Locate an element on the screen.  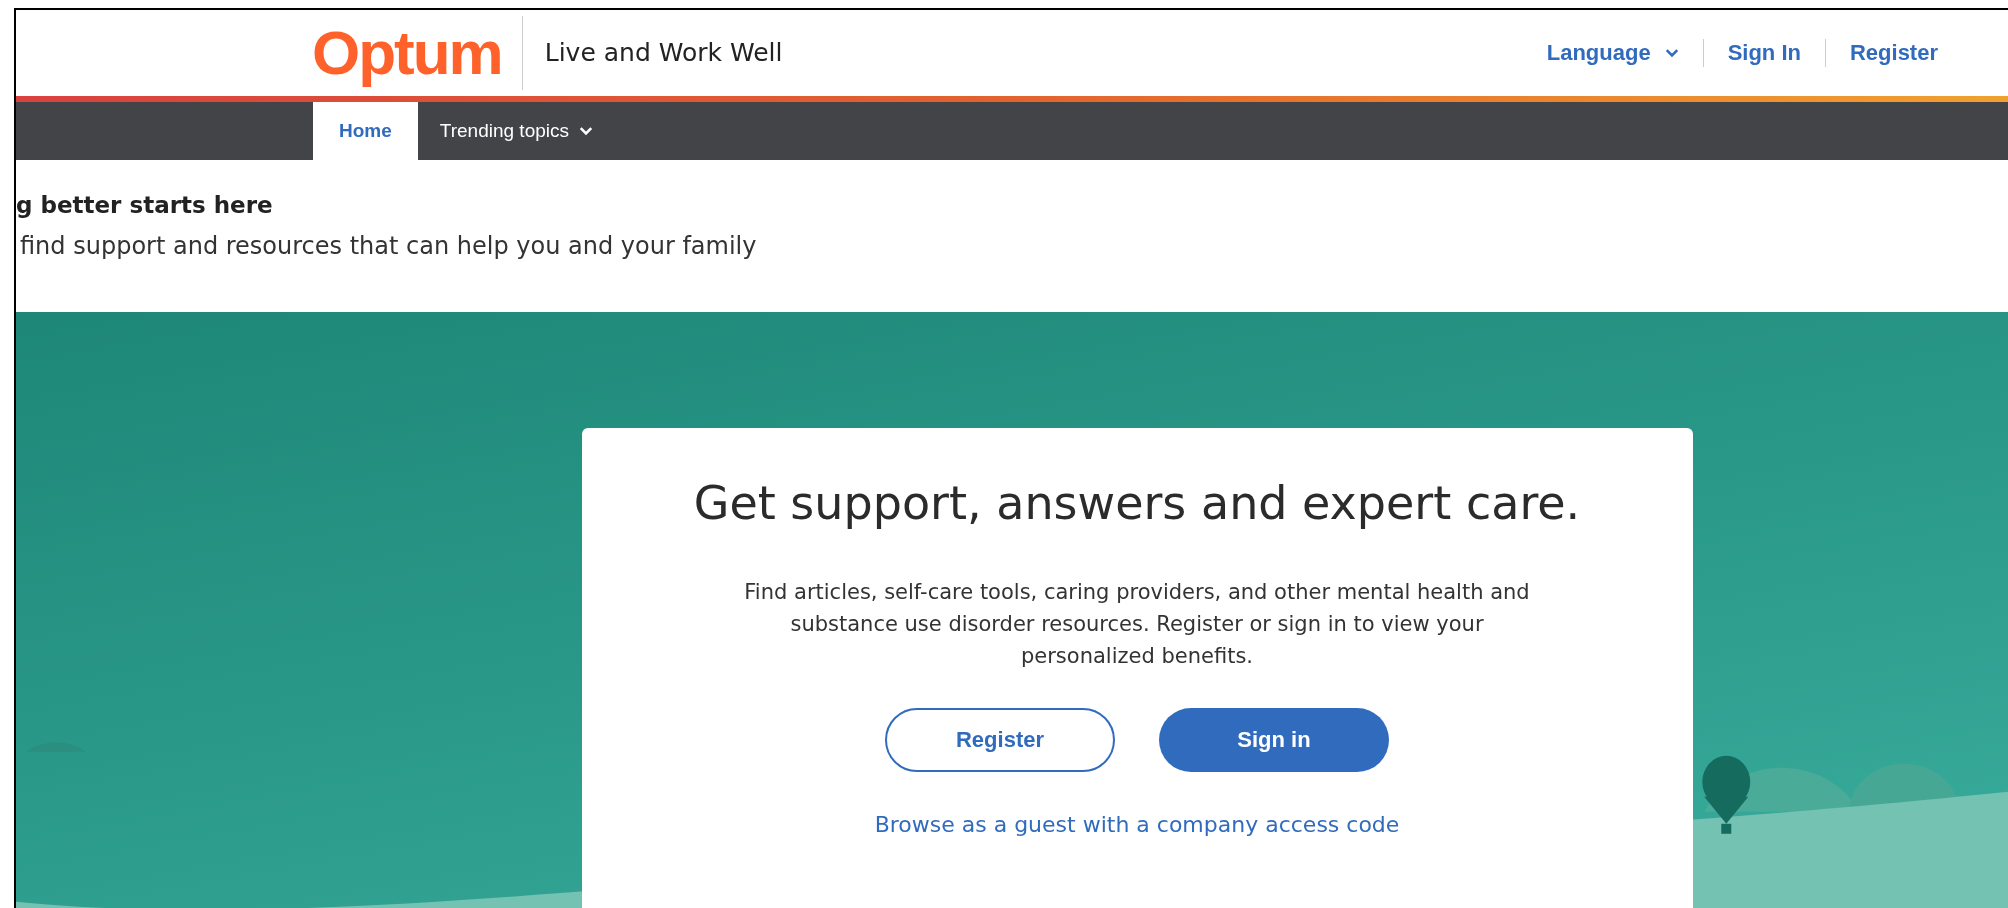
header-link: Sign In is located at coordinates (1764, 53).